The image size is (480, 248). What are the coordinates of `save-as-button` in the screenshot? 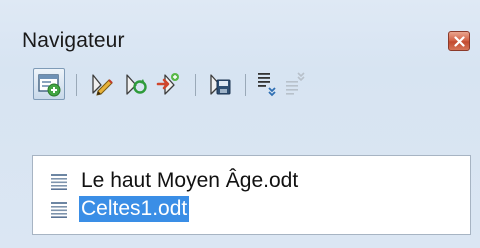 It's located at (219, 84).